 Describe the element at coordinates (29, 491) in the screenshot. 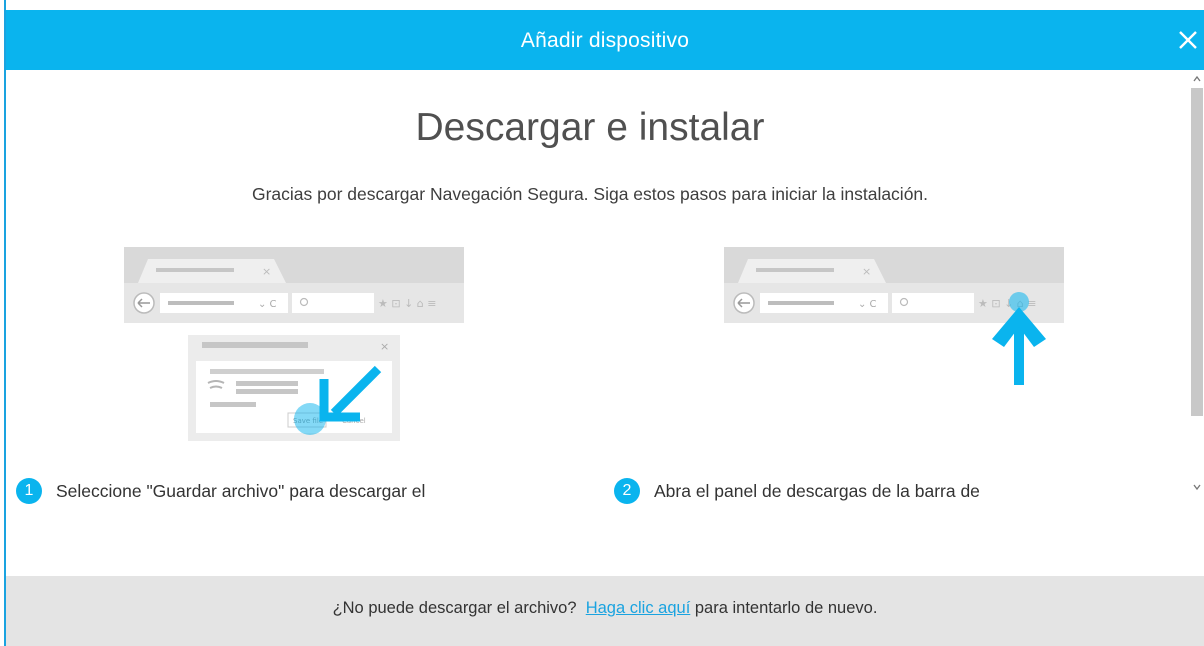

I see `step-number-badge: 1` at that location.